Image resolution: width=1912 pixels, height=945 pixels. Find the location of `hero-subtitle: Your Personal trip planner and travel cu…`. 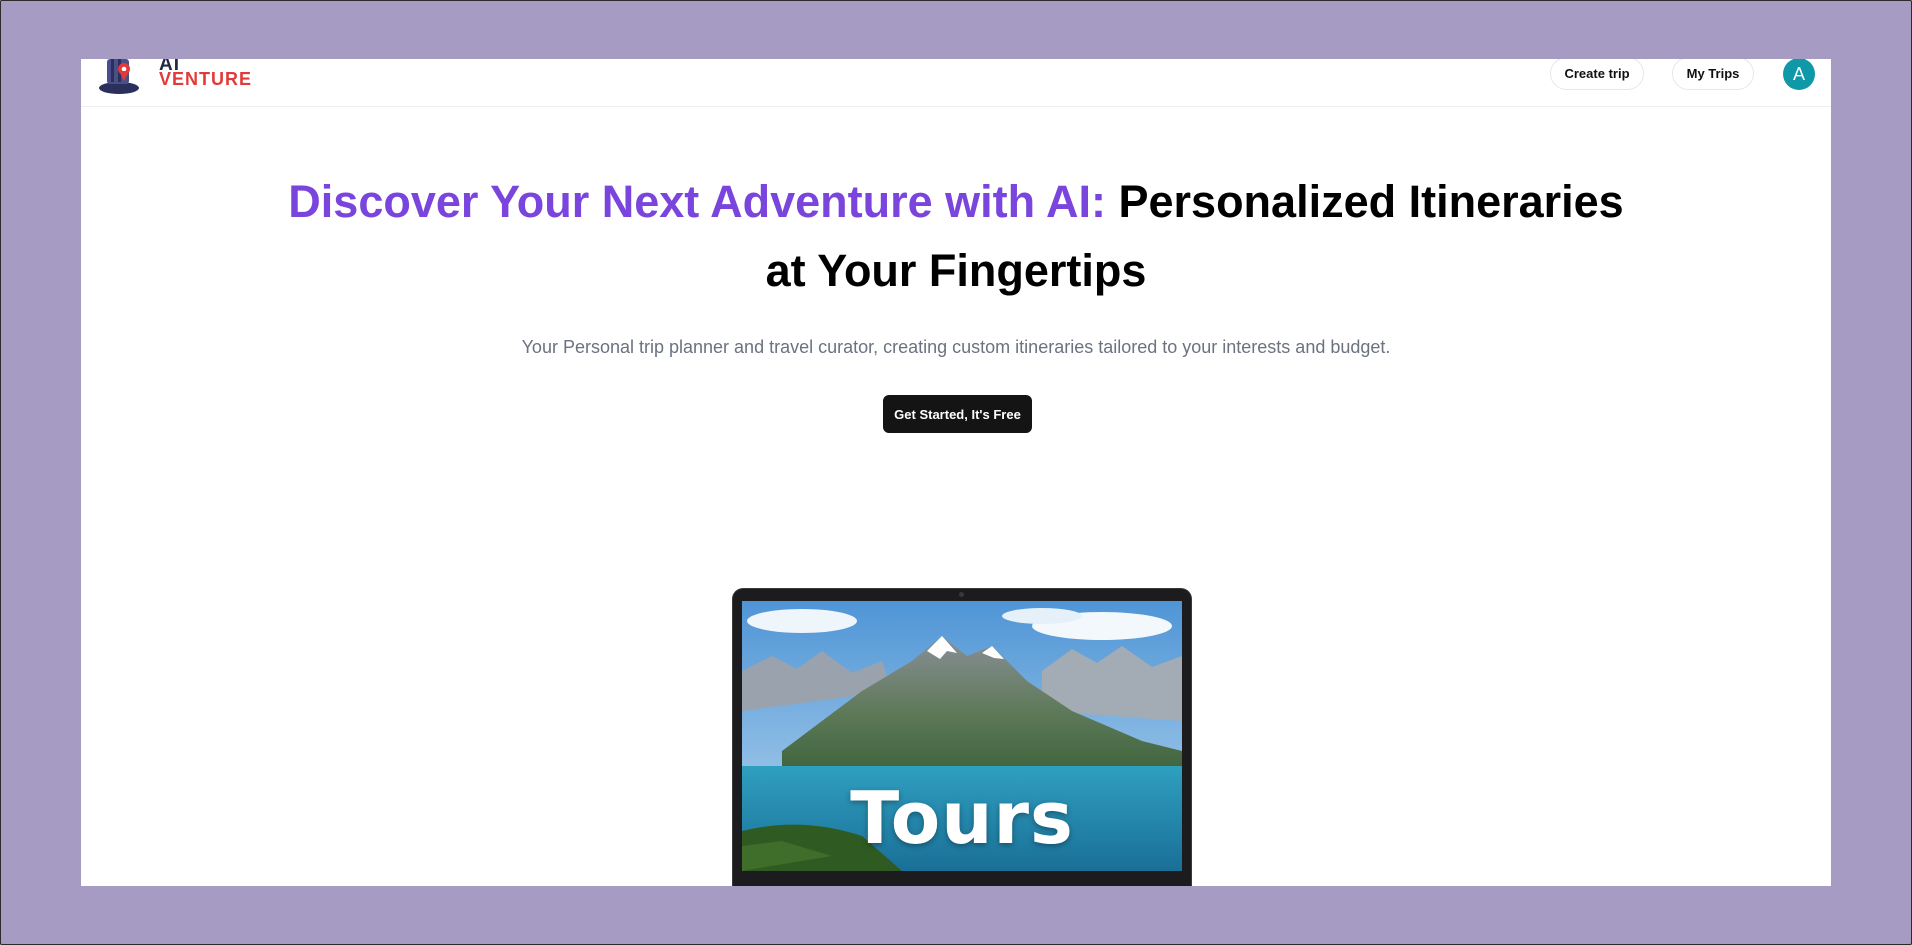

hero-subtitle: Your Personal trip planner and travel cu… is located at coordinates (956, 347).